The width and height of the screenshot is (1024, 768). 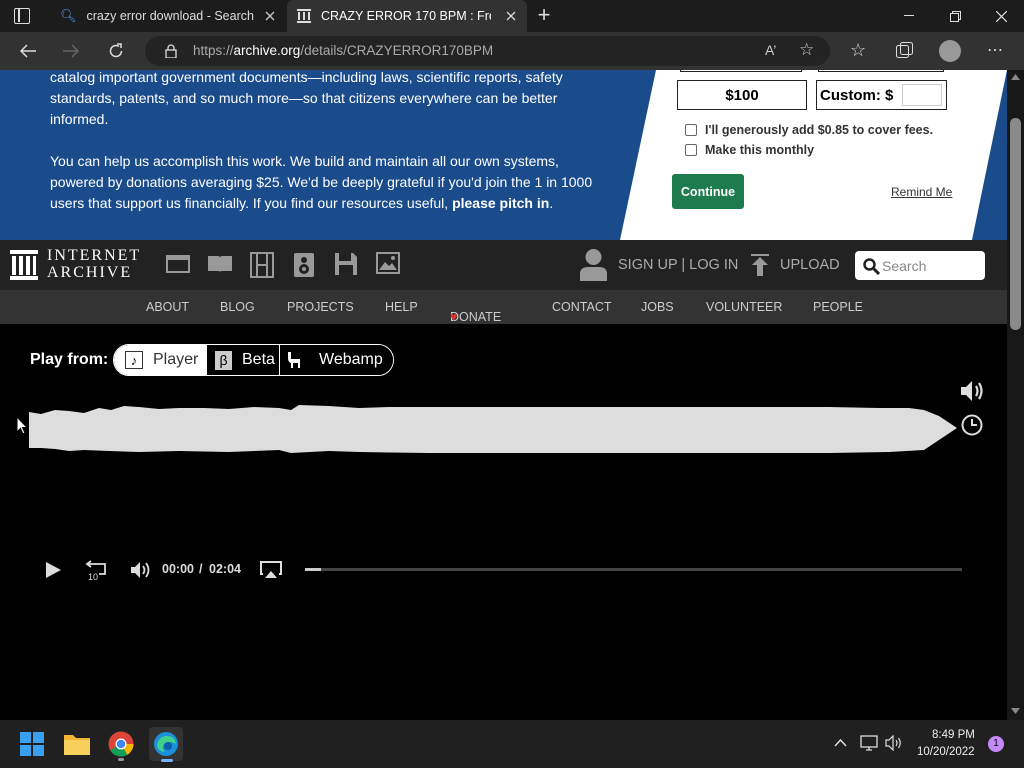 What do you see at coordinates (633, 569) in the screenshot?
I see `progress-track` at bounding box center [633, 569].